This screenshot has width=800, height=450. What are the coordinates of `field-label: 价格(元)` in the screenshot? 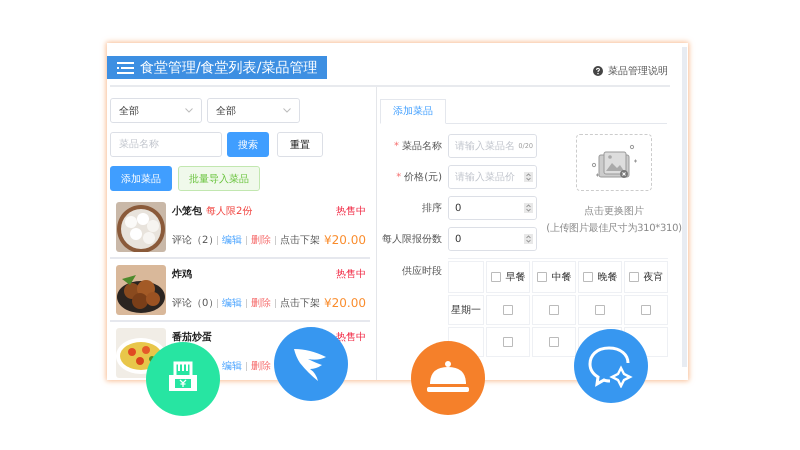 It's located at (423, 177).